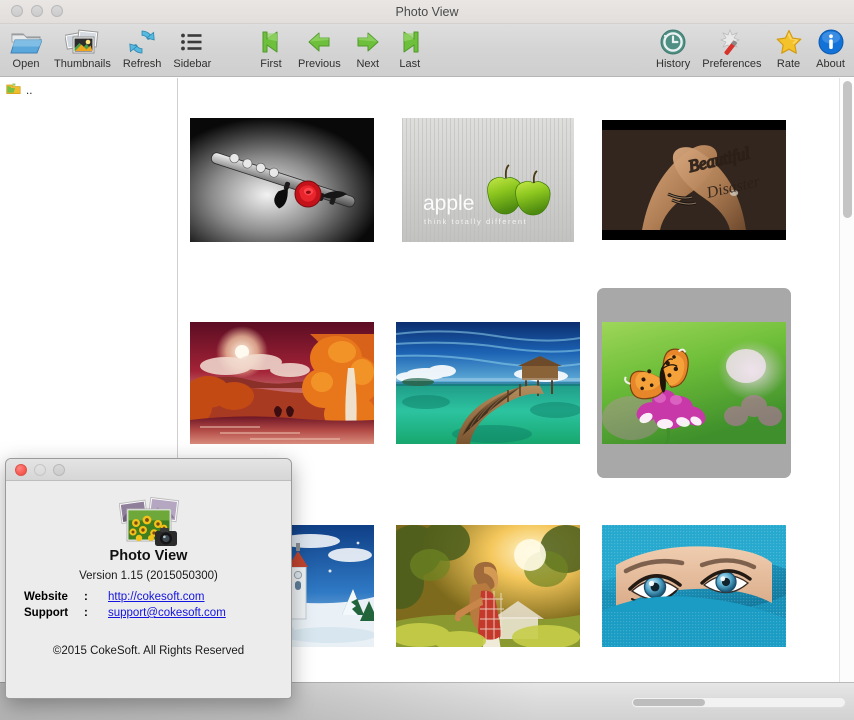  I want to click on about-minimize-button, so click(40, 470).